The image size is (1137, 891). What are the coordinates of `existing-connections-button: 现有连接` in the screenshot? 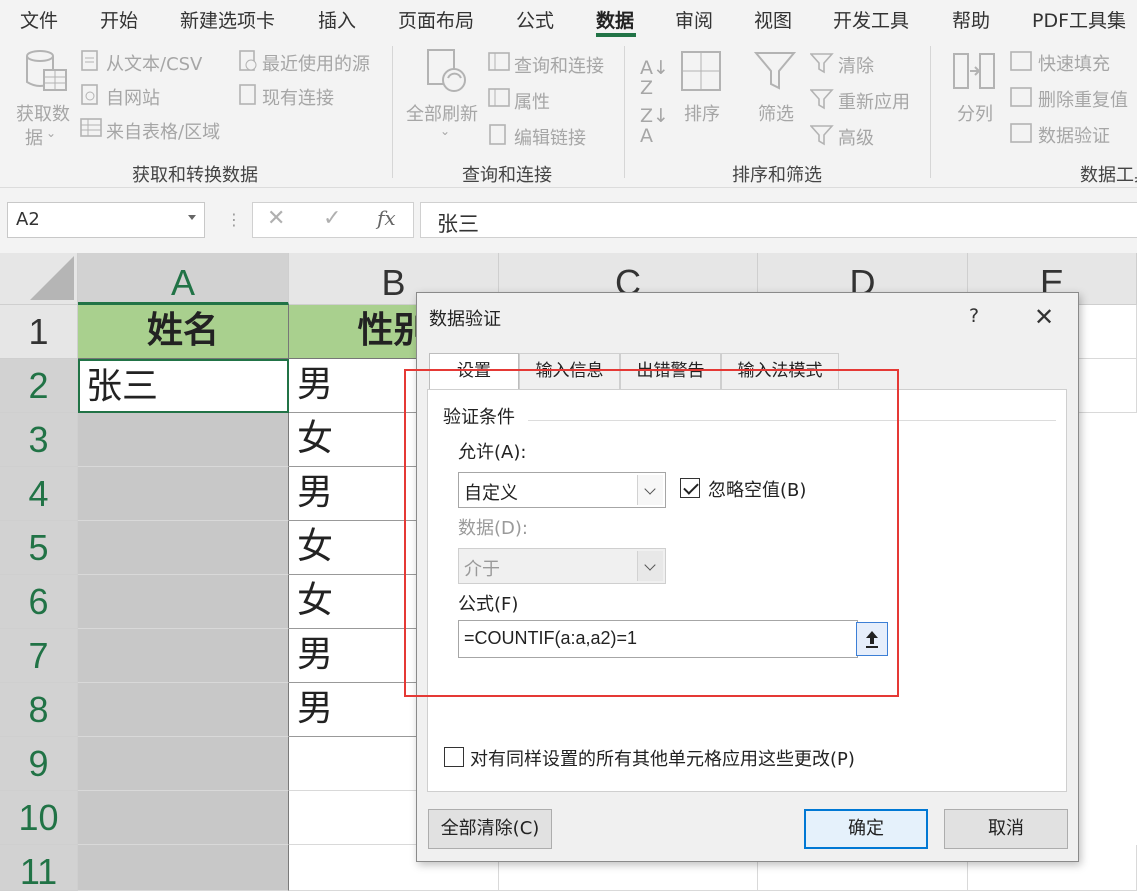 It's located at (298, 97).